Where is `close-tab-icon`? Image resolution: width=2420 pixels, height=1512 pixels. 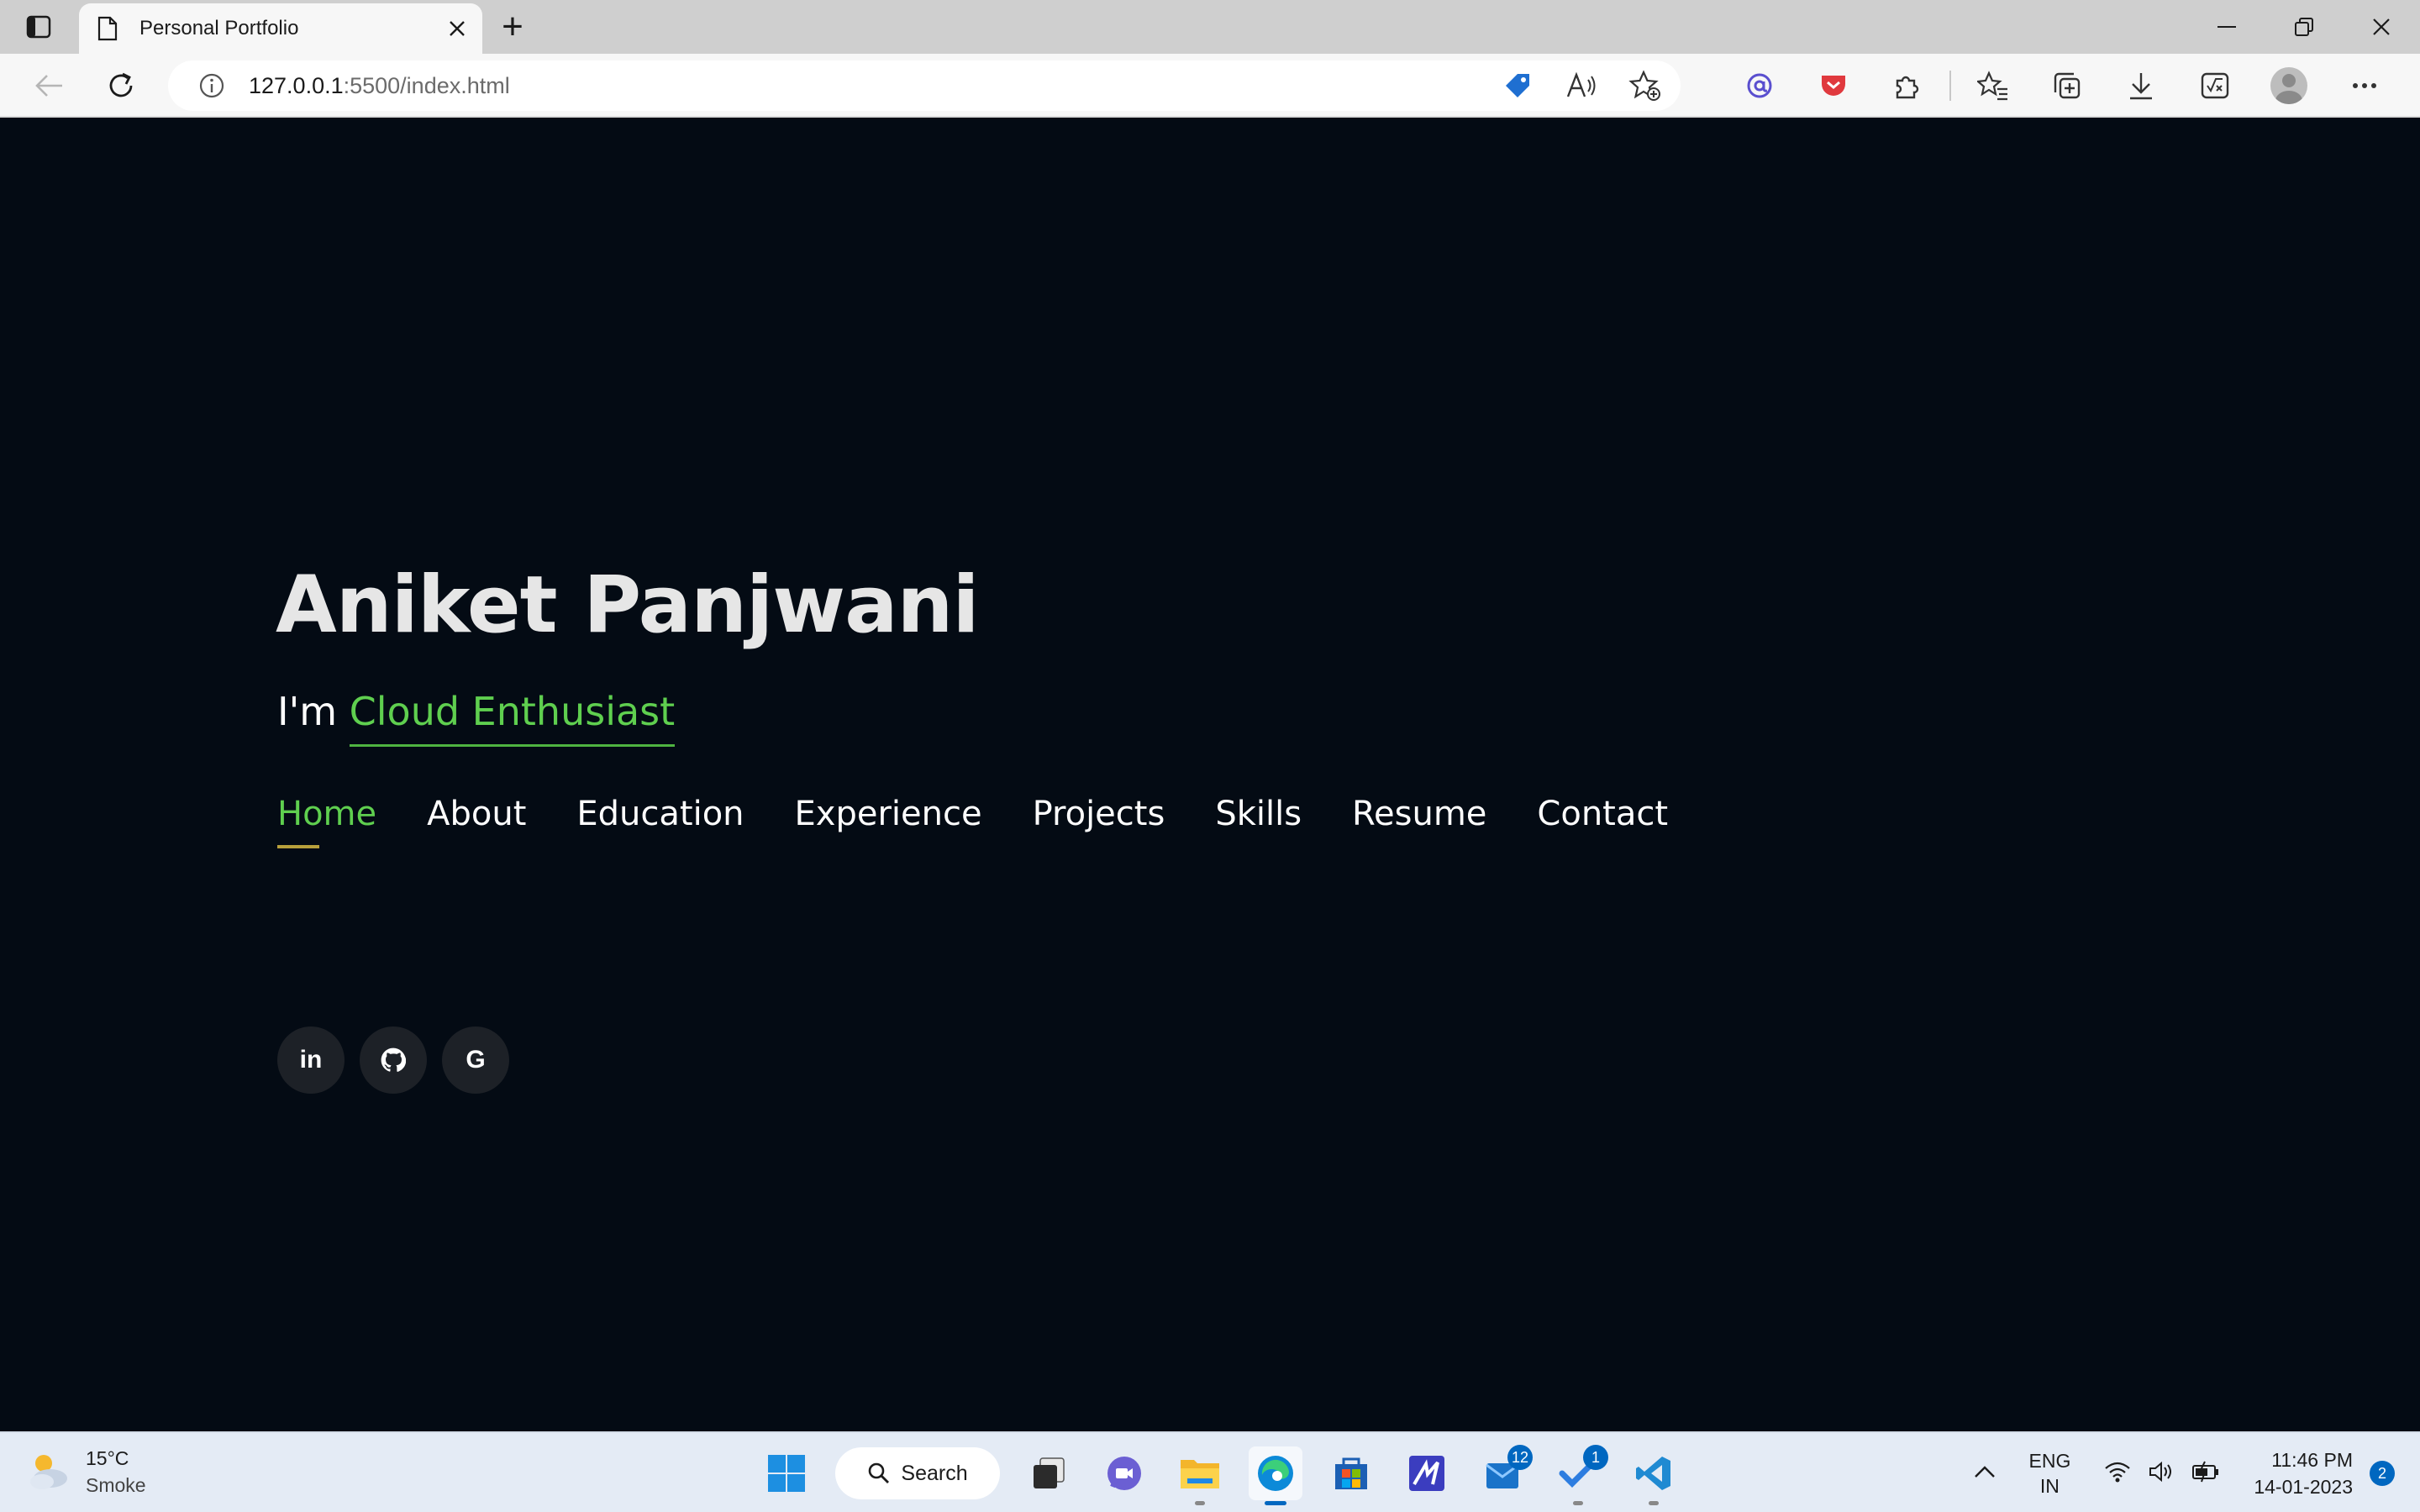 close-tab-icon is located at coordinates (457, 28).